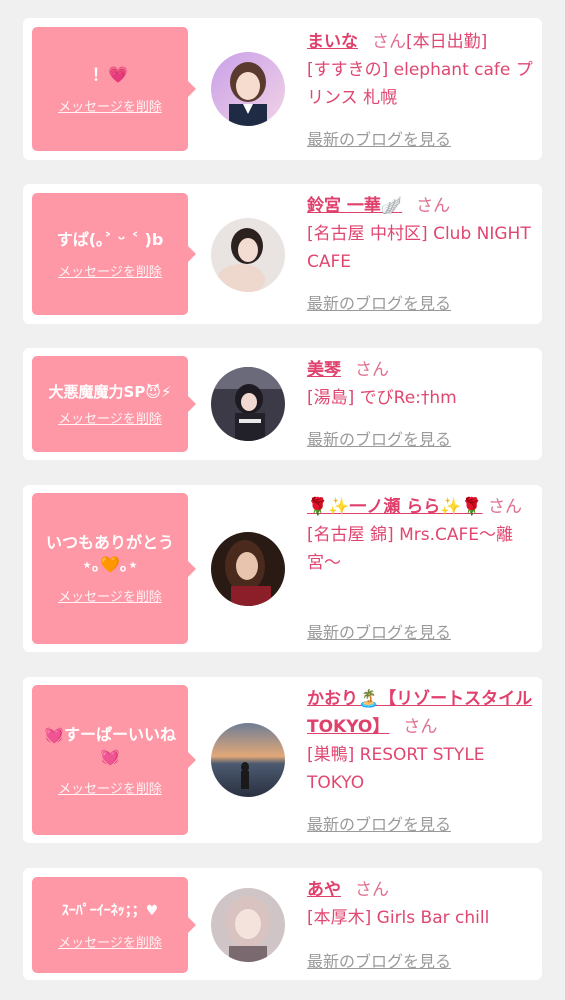 Image resolution: width=565 pixels, height=1000 pixels. What do you see at coordinates (382, 398) in the screenshot?
I see `shop-name: [湯島] でびRe:†hm` at bounding box center [382, 398].